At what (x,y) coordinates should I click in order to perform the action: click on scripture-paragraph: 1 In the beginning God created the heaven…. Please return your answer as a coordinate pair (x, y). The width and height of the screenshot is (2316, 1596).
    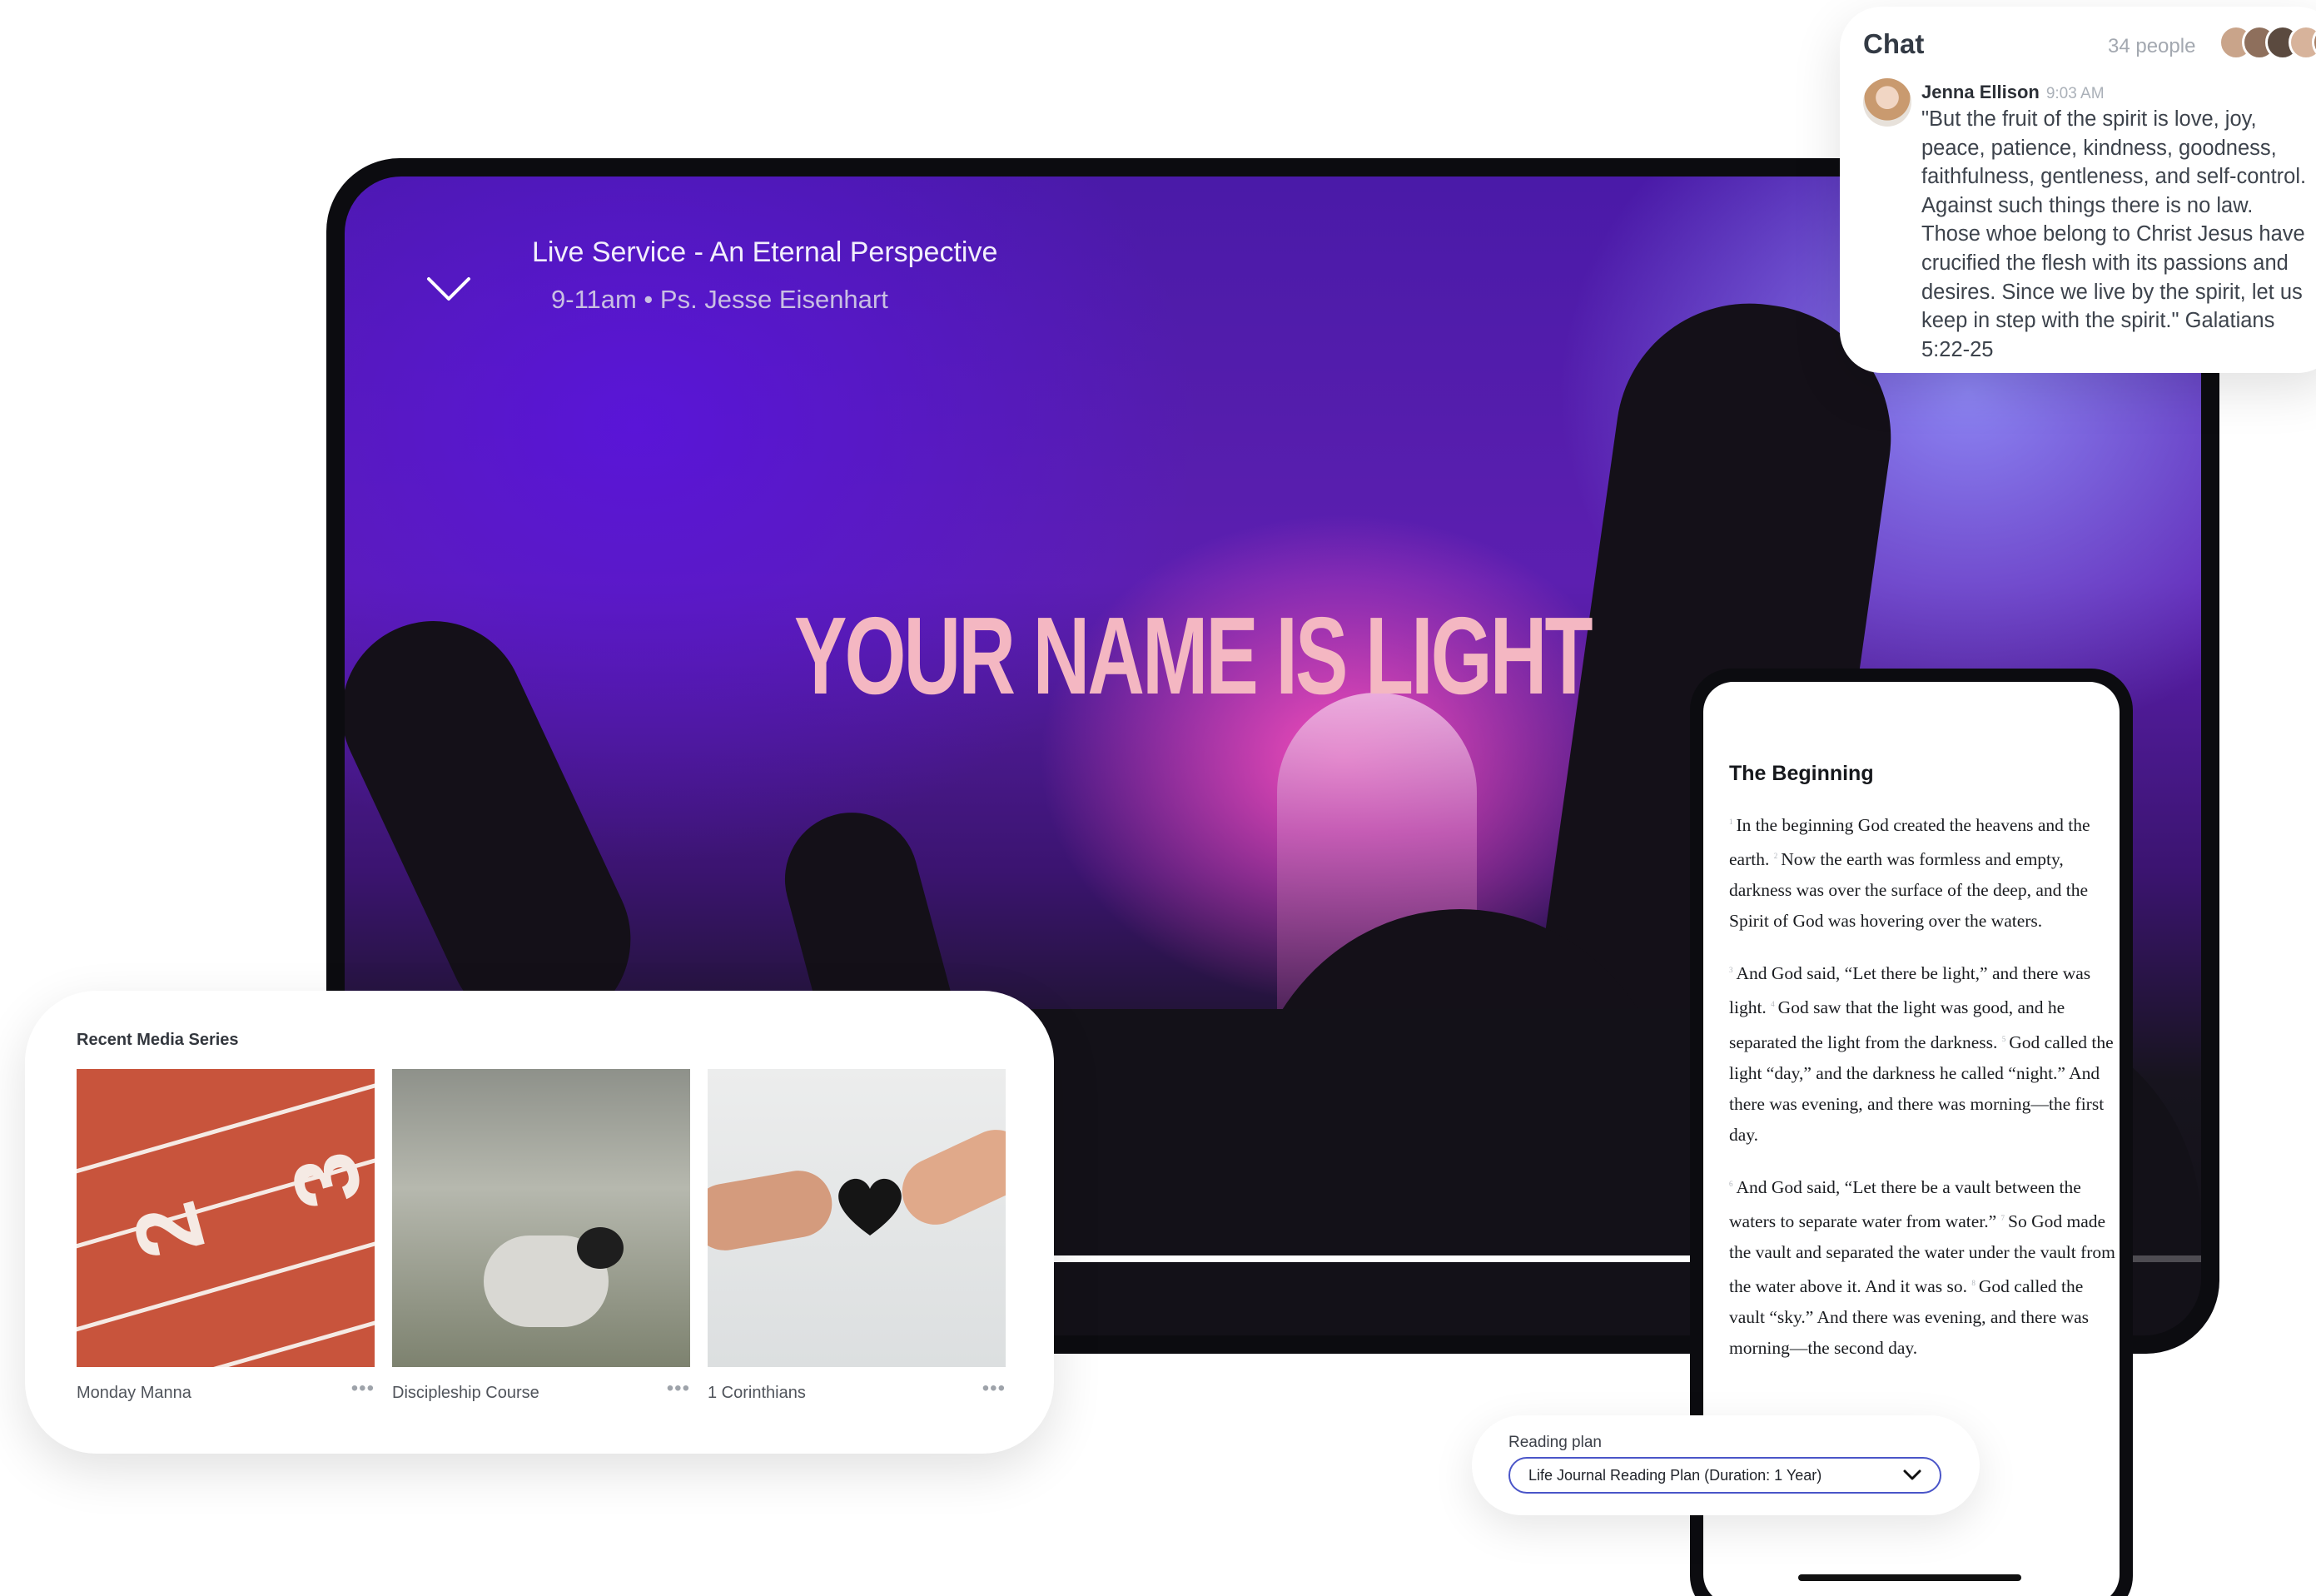
    Looking at the image, I should click on (1924, 872).